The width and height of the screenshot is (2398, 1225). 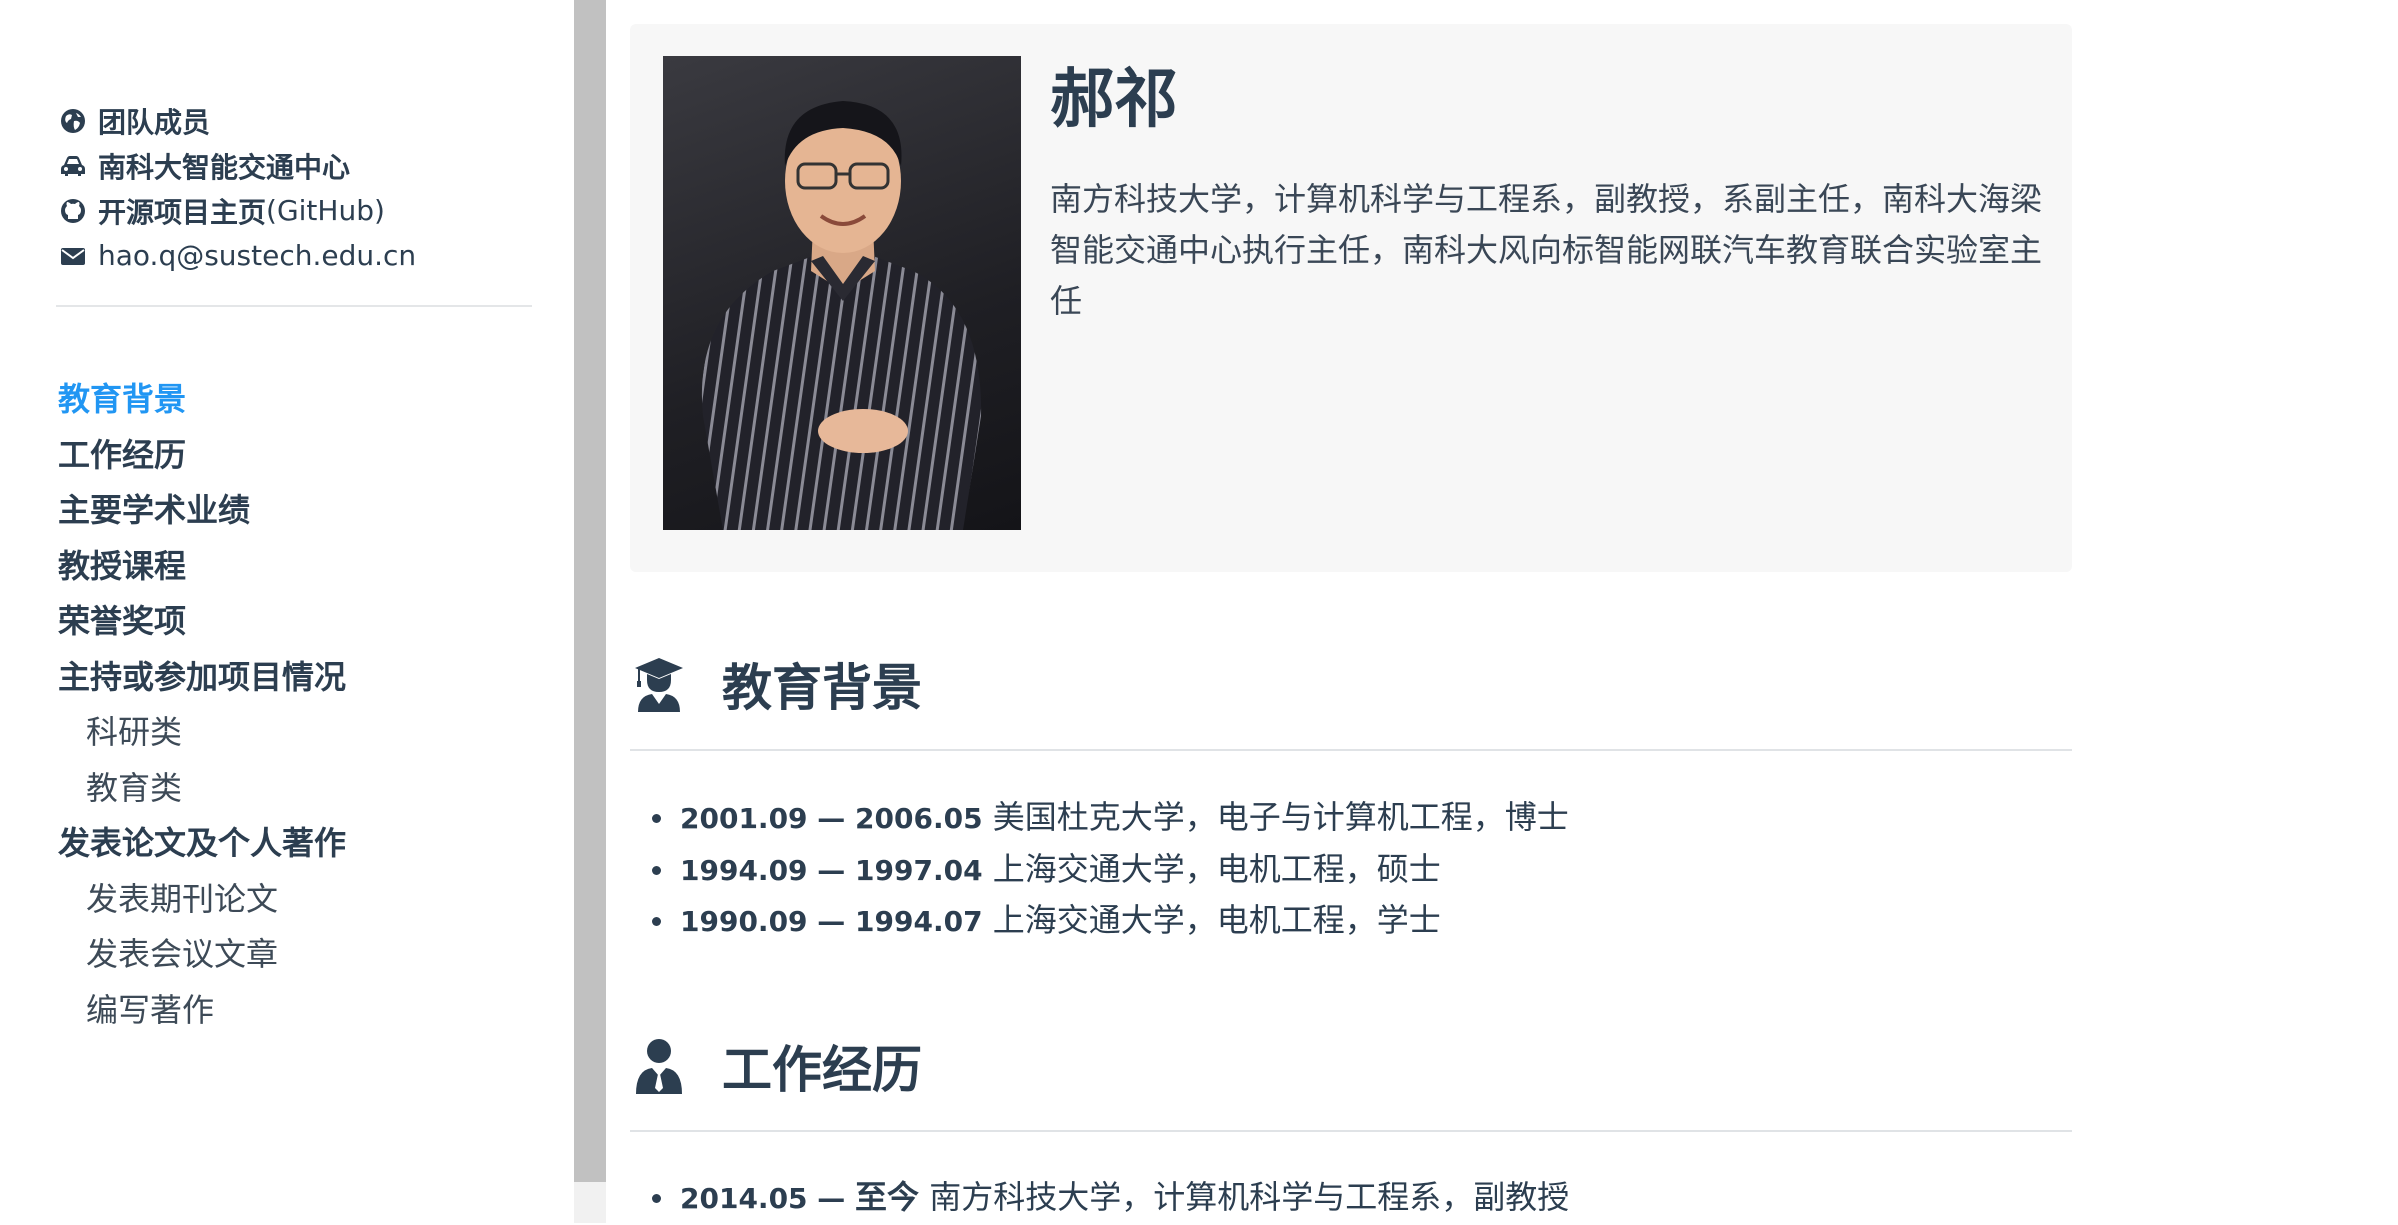 I want to click on github-suffix: (GitHub), so click(x=325, y=210).